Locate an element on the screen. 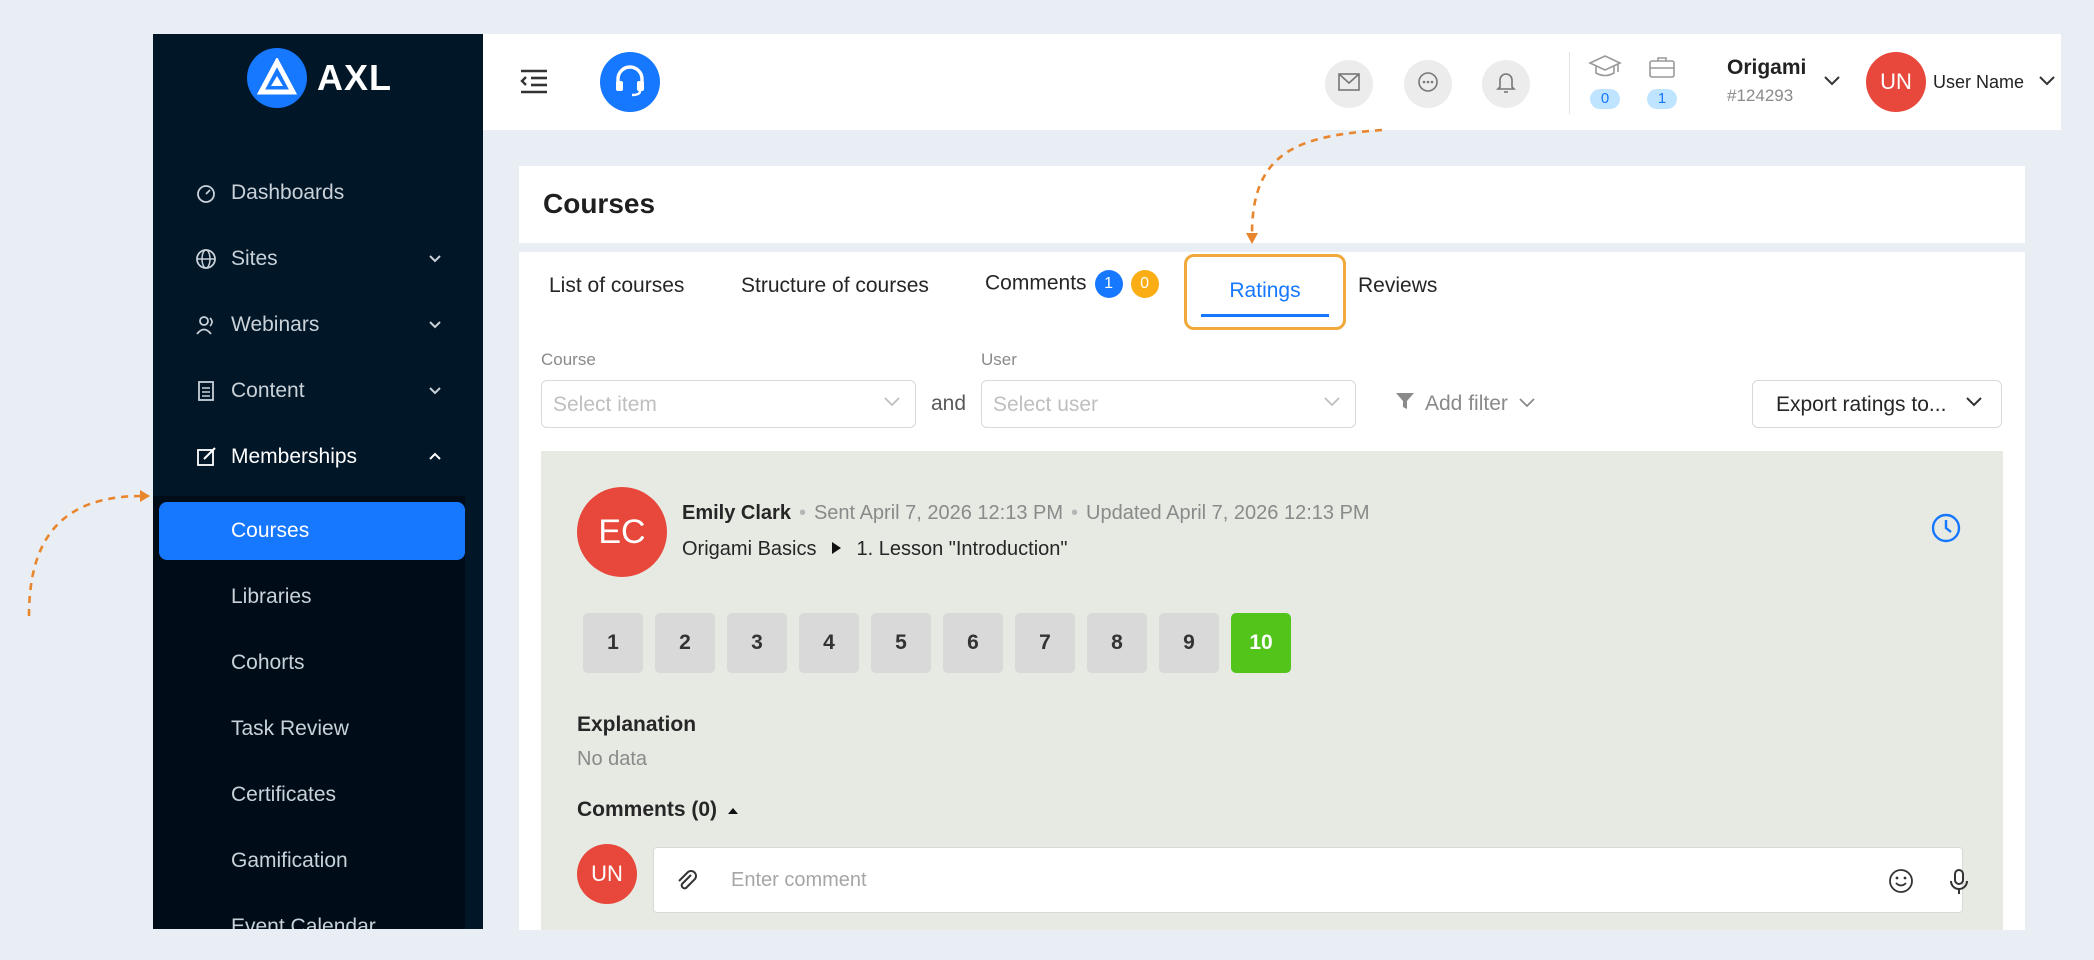 This screenshot has width=2094, height=960. sidebar-item-gamification: Gamification is located at coordinates (312, 861).